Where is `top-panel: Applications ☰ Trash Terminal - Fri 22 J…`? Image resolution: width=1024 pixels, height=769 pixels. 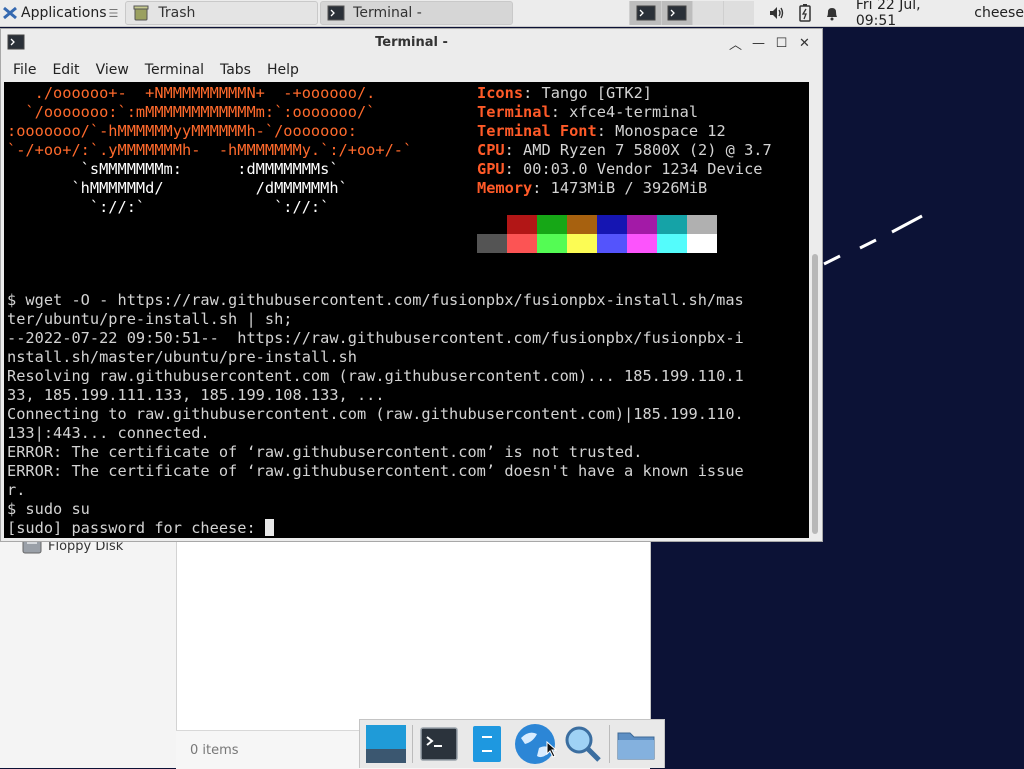
top-panel: Applications ☰ Trash Terminal - Fri 22 J… is located at coordinates (512, 14).